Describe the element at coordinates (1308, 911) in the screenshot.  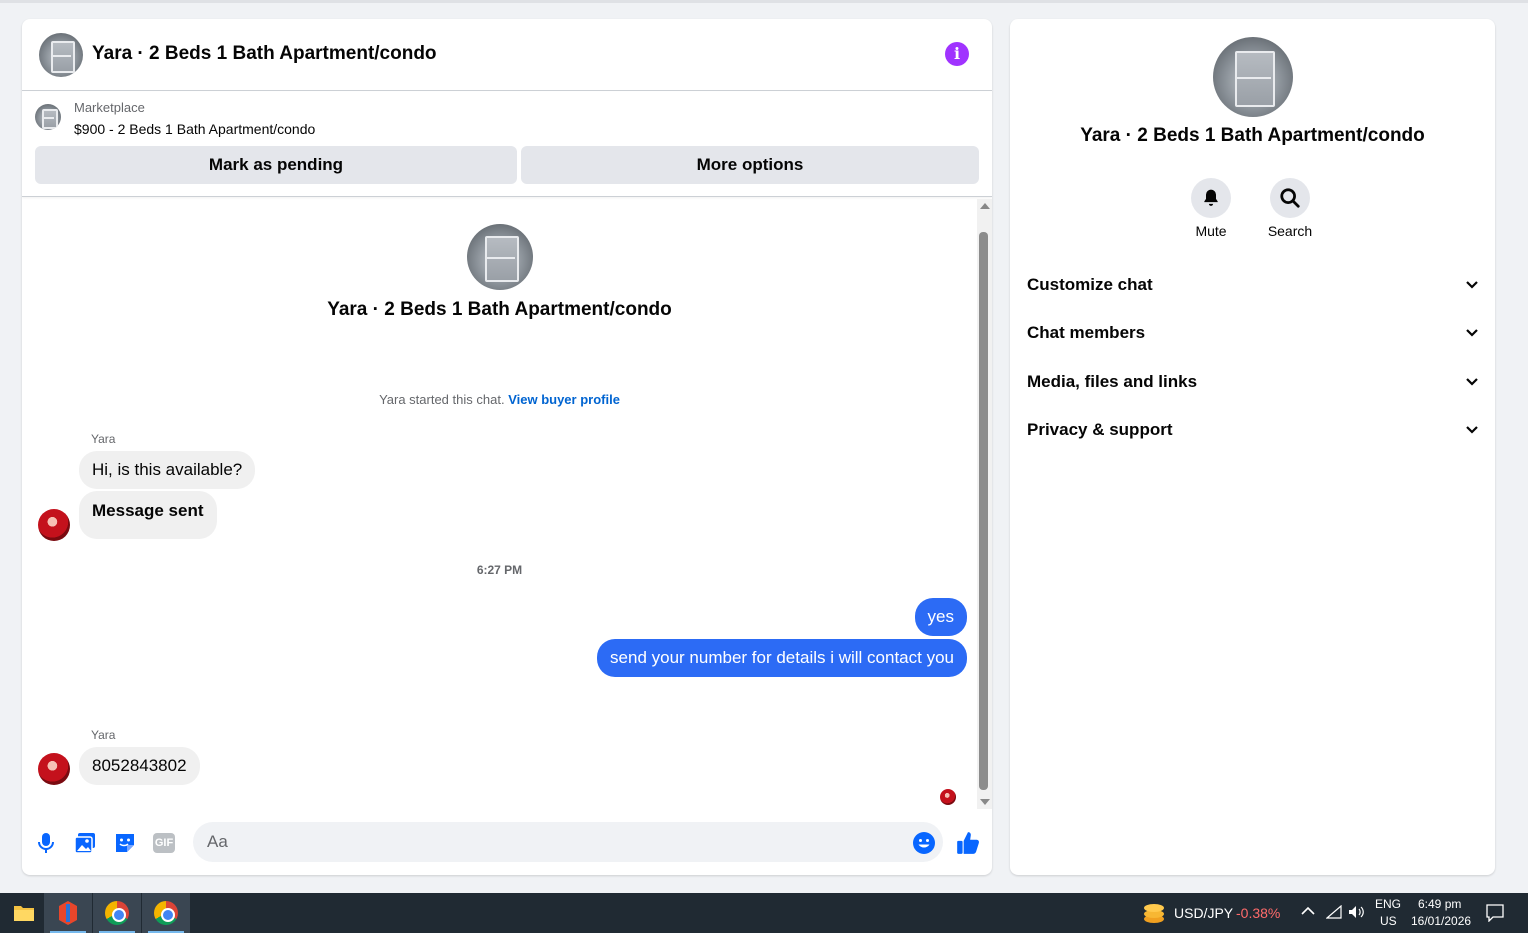
I see `chevron-up-icon` at that location.